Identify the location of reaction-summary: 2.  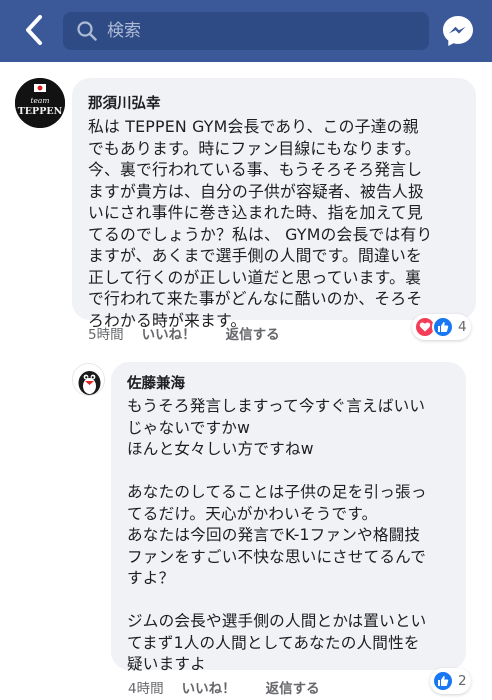
(450, 681).